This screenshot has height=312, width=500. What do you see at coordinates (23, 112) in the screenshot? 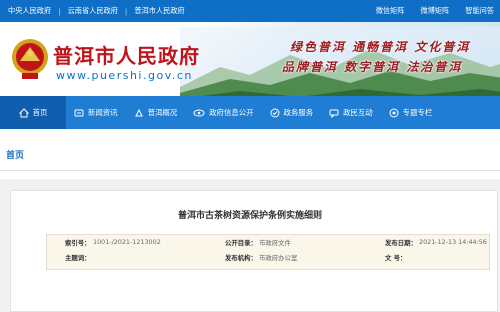
I see `home-icon` at bounding box center [23, 112].